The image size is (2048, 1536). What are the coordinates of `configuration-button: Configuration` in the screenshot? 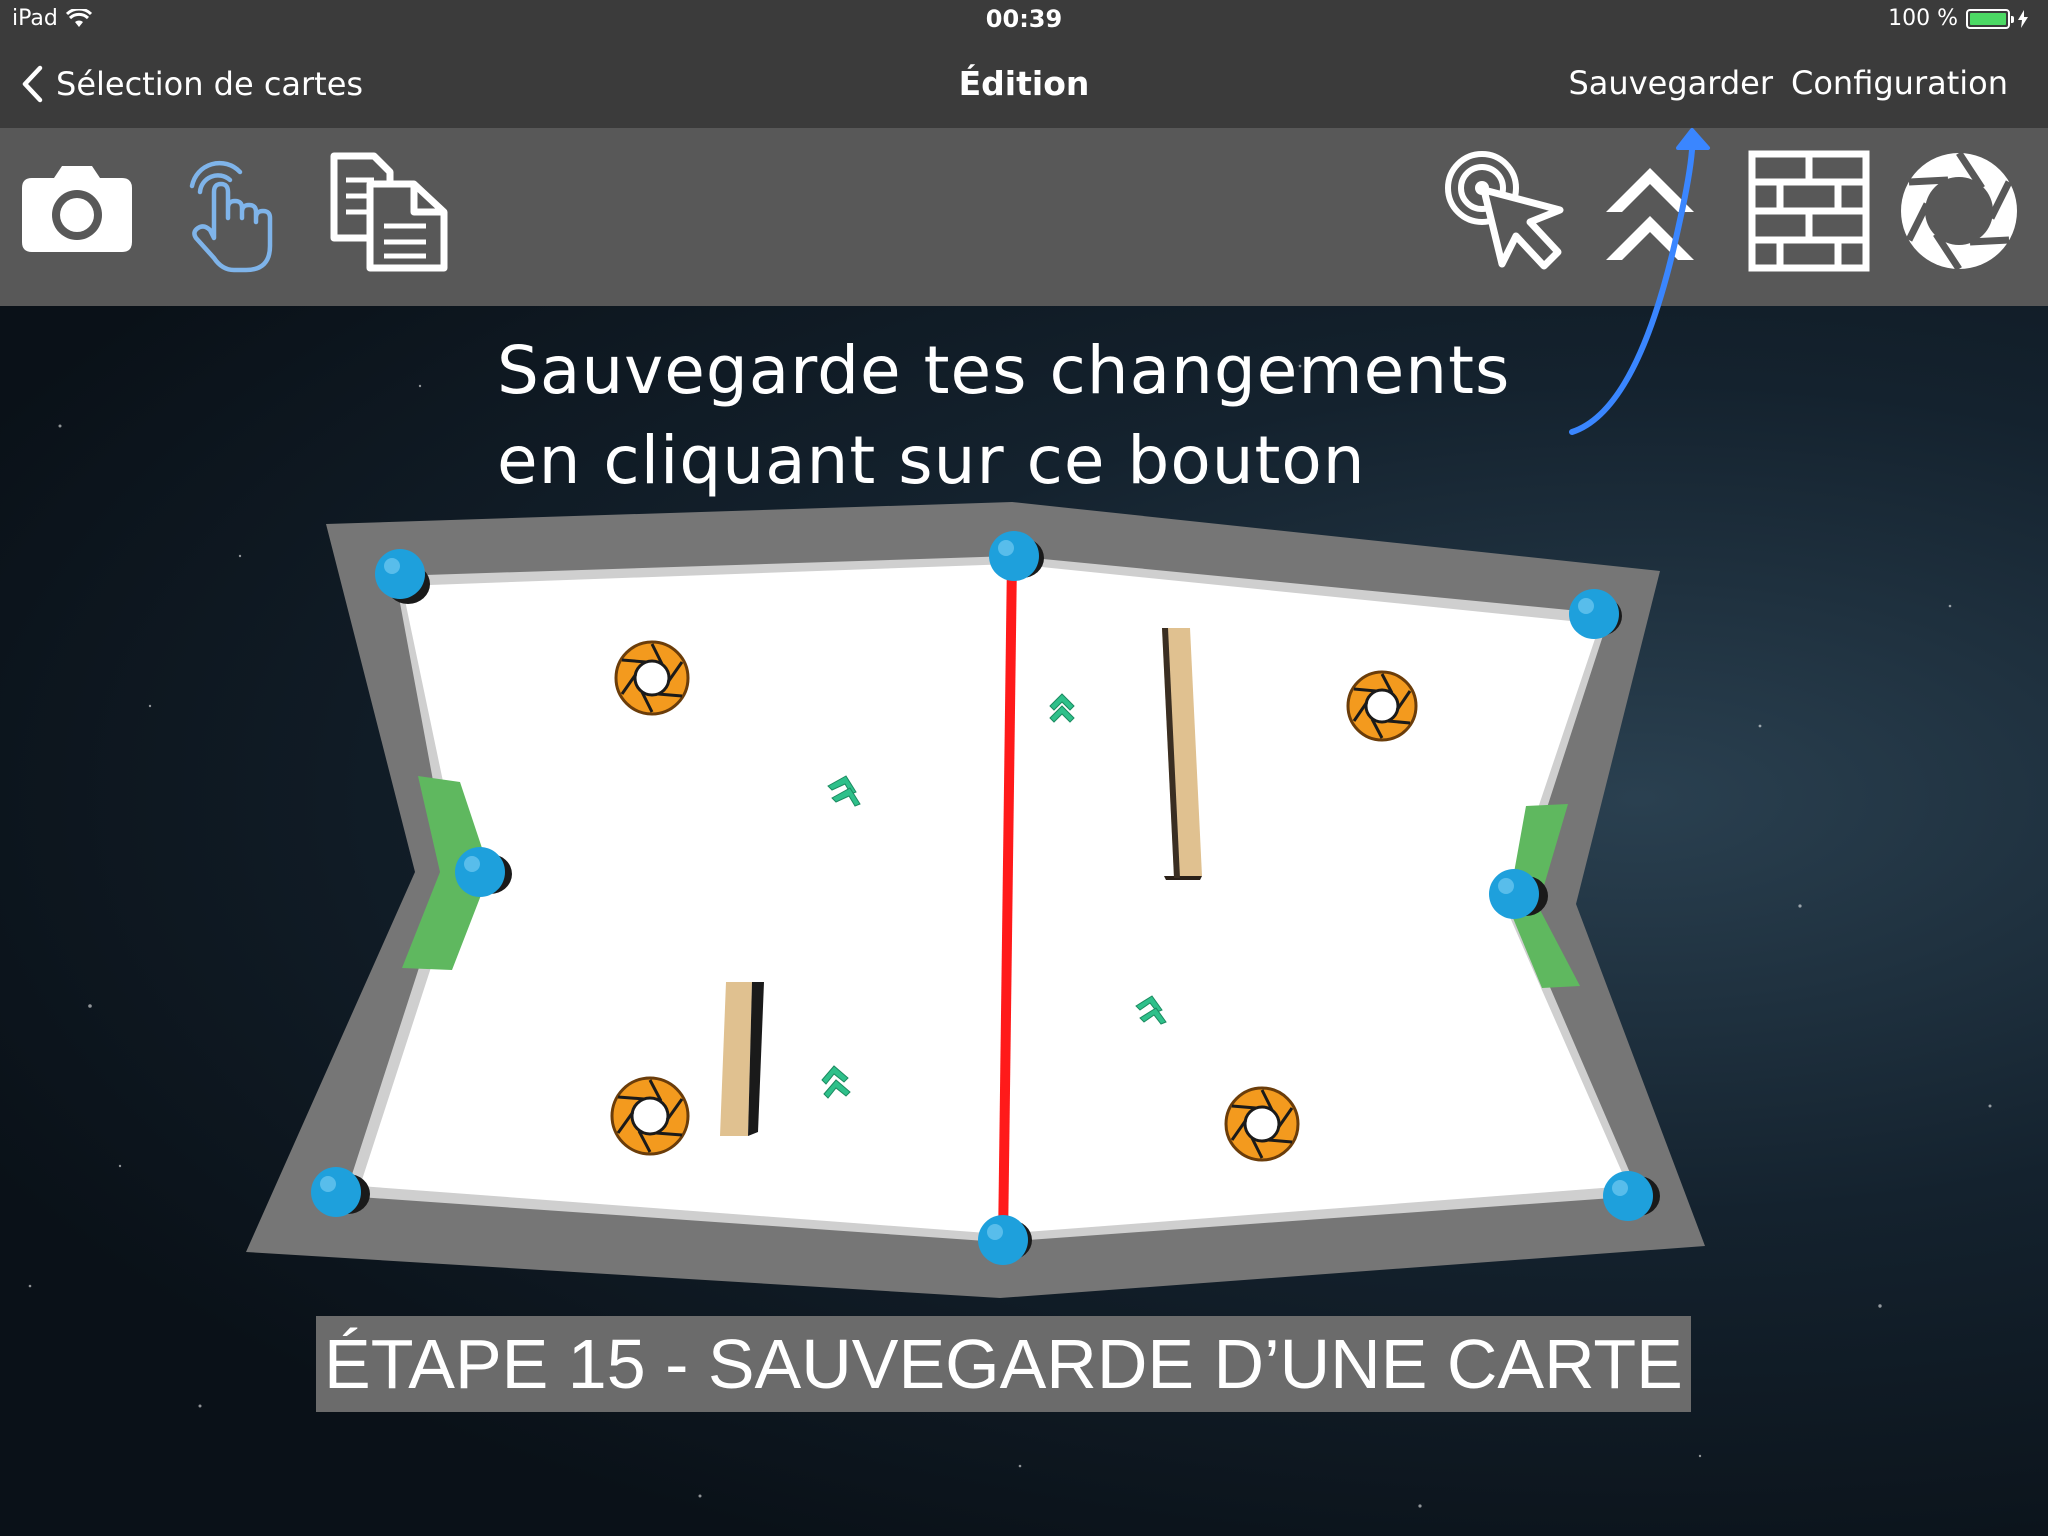 It's located at (1899, 83).